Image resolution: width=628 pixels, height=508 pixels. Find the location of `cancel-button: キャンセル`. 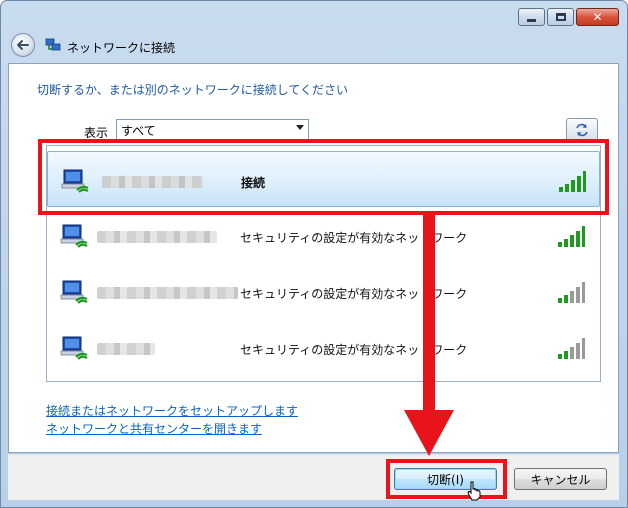

cancel-button: キャンセル is located at coordinates (560, 479).